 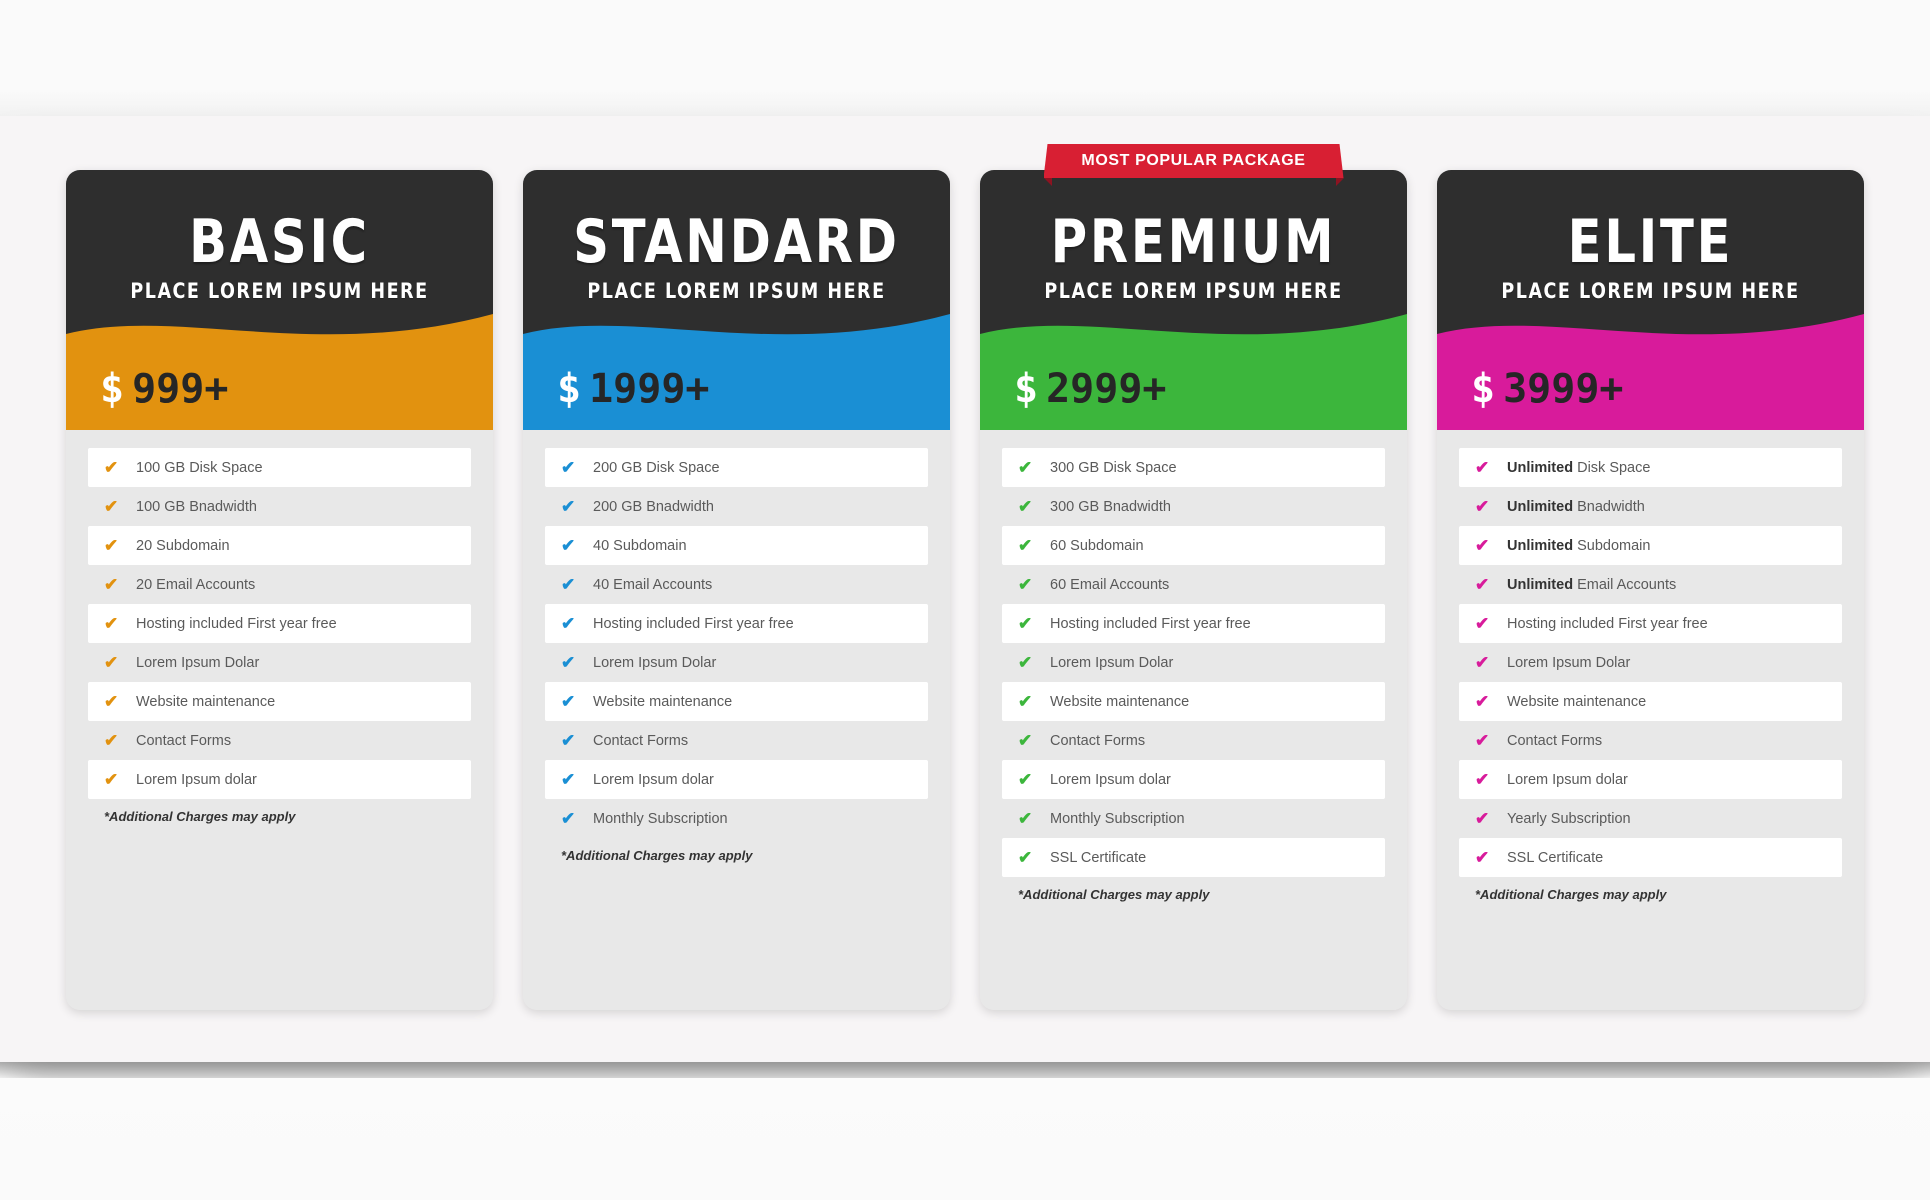 What do you see at coordinates (965, 58) in the screenshot?
I see `page-top-band` at bounding box center [965, 58].